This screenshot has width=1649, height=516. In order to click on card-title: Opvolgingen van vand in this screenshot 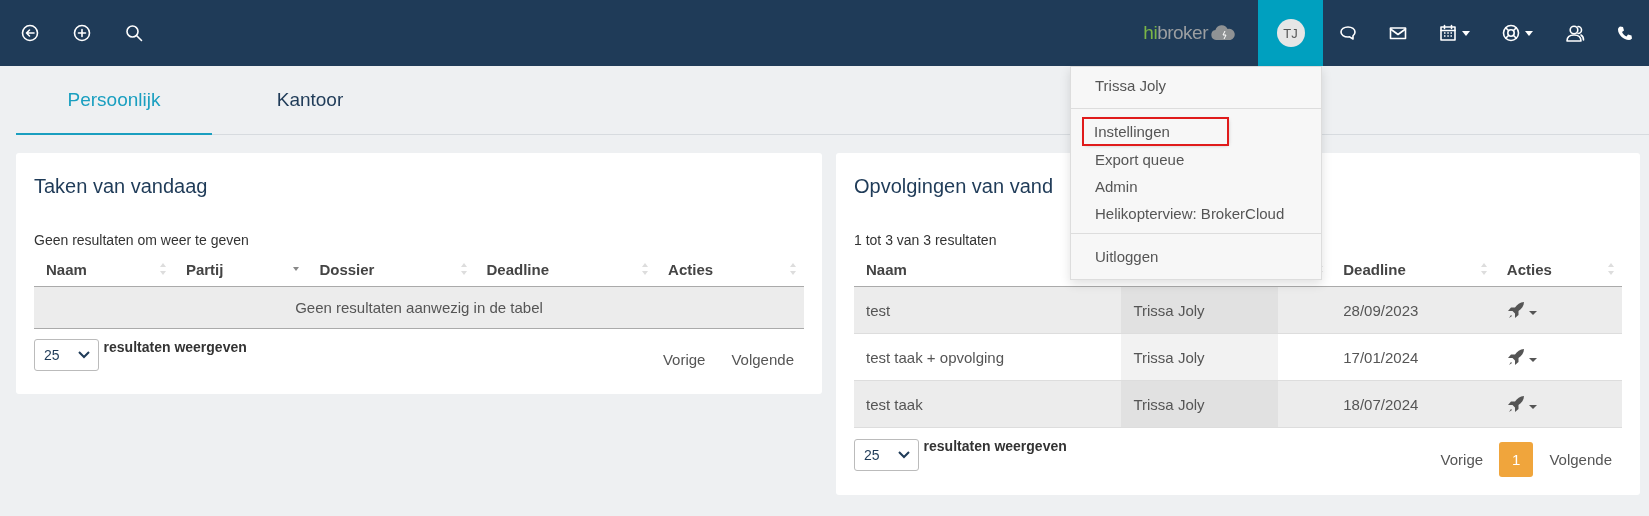, I will do `click(954, 186)`.